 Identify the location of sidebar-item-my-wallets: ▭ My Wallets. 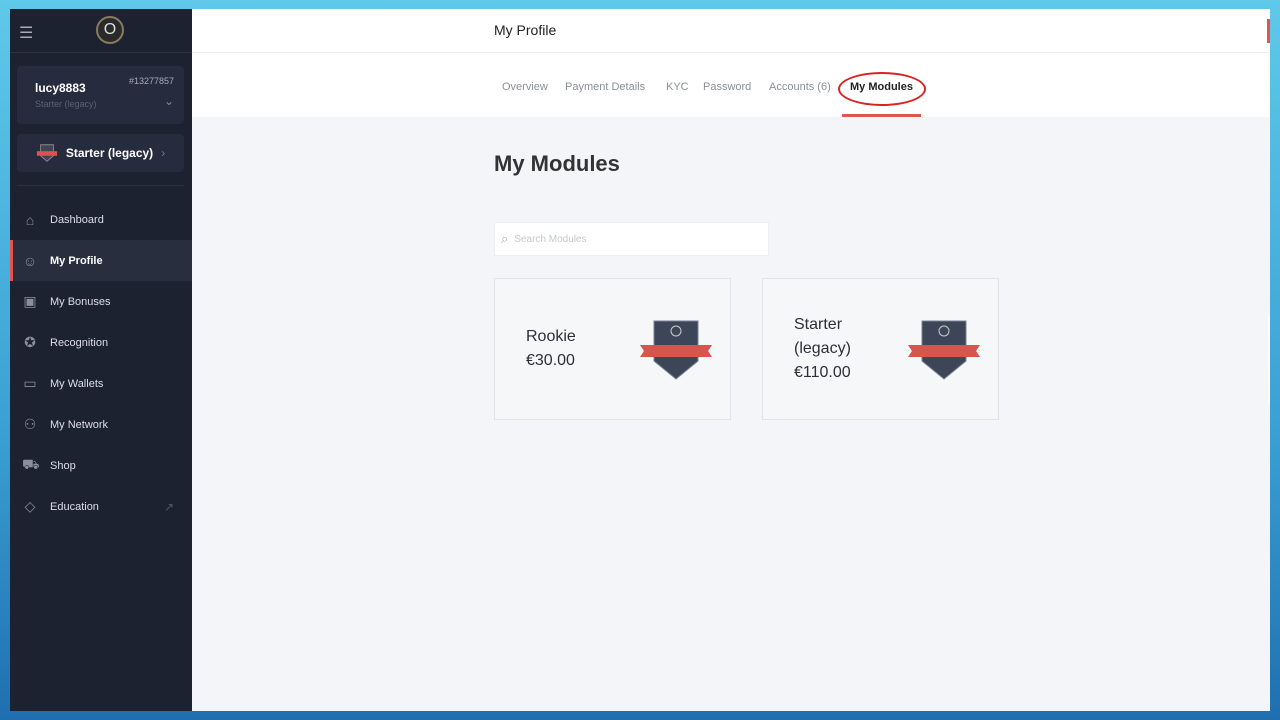
(101, 383).